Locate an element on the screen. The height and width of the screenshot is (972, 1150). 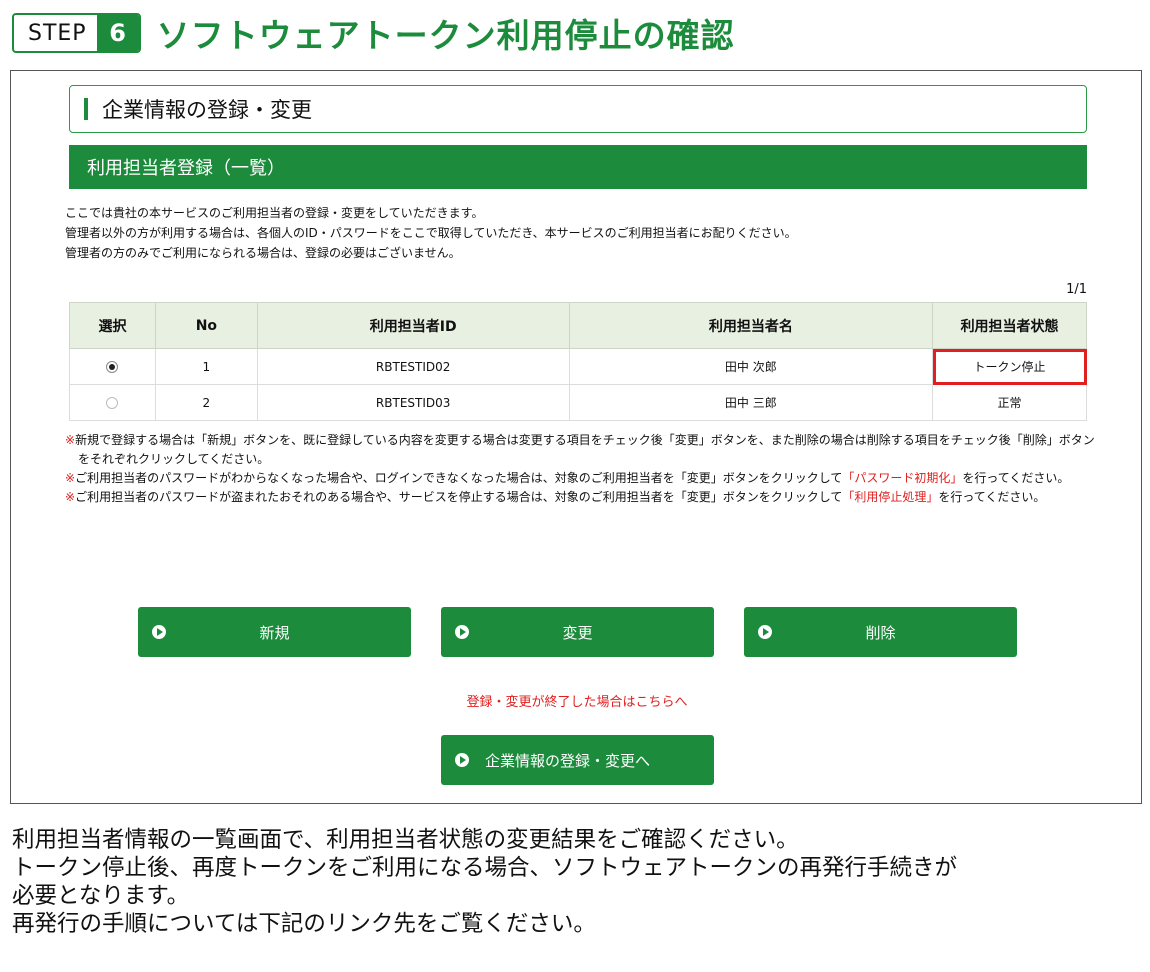
user-name-cell: 田中 三郎 is located at coordinates (751, 402).